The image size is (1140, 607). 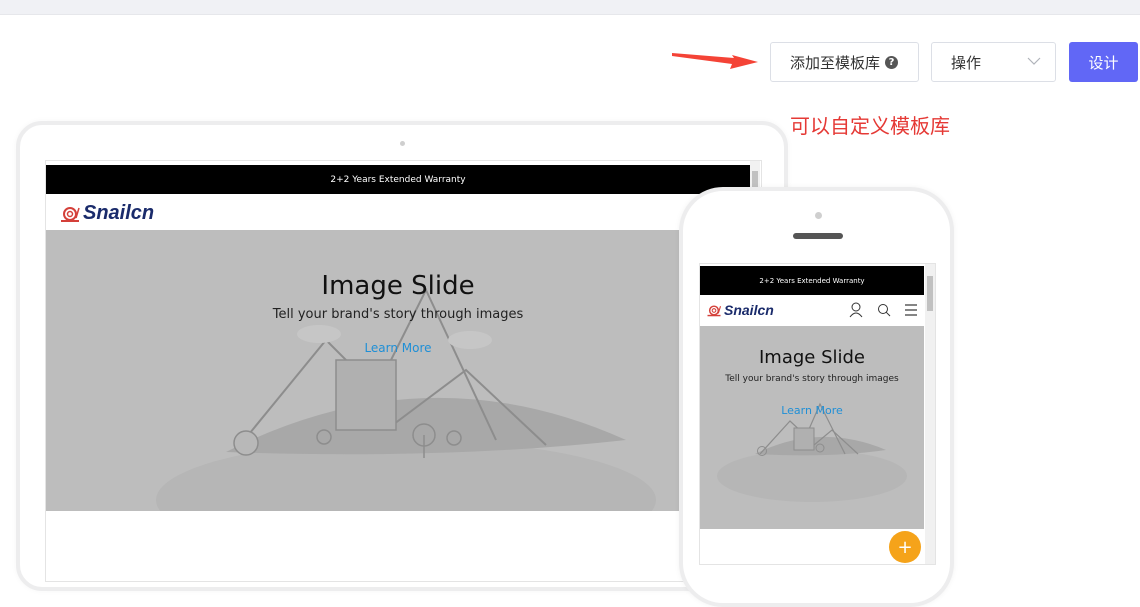 I want to click on mobile-hero-subtitle: Tell your brand's story through images, so click(x=812, y=379).